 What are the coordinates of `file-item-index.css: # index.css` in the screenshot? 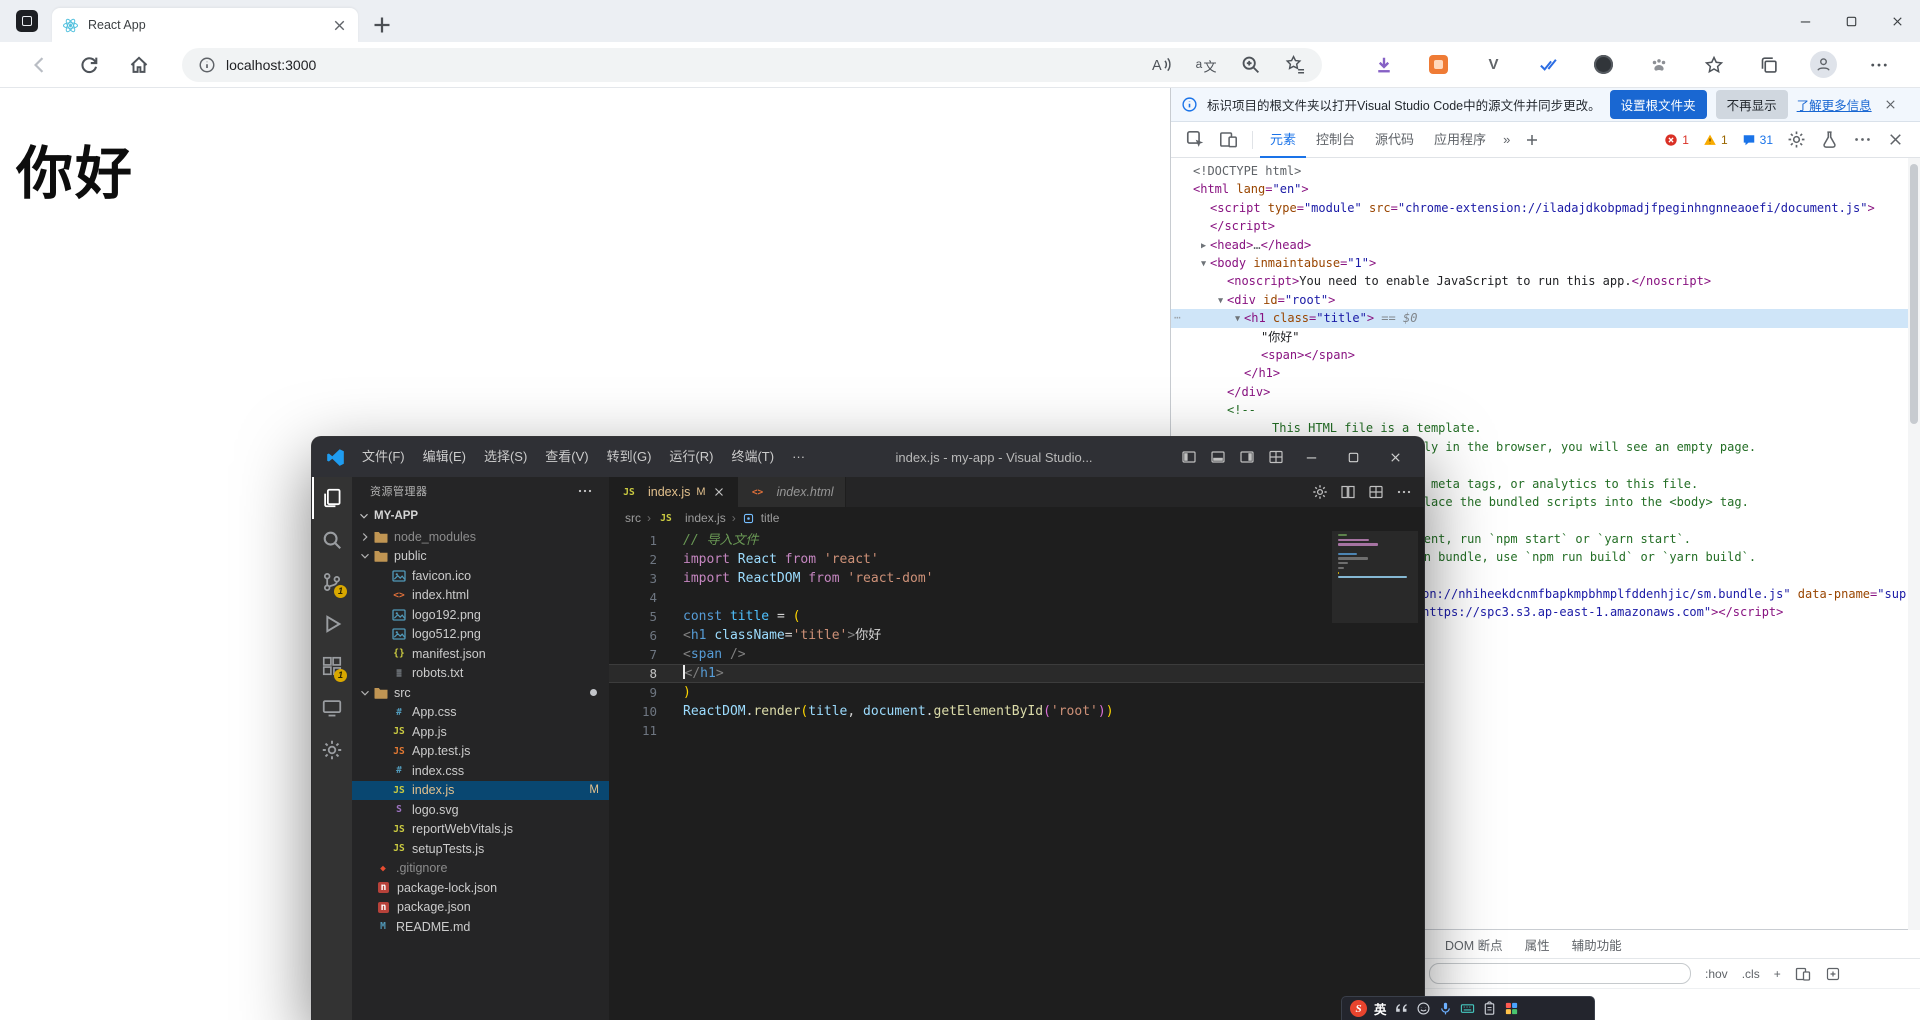 It's located at (480, 771).